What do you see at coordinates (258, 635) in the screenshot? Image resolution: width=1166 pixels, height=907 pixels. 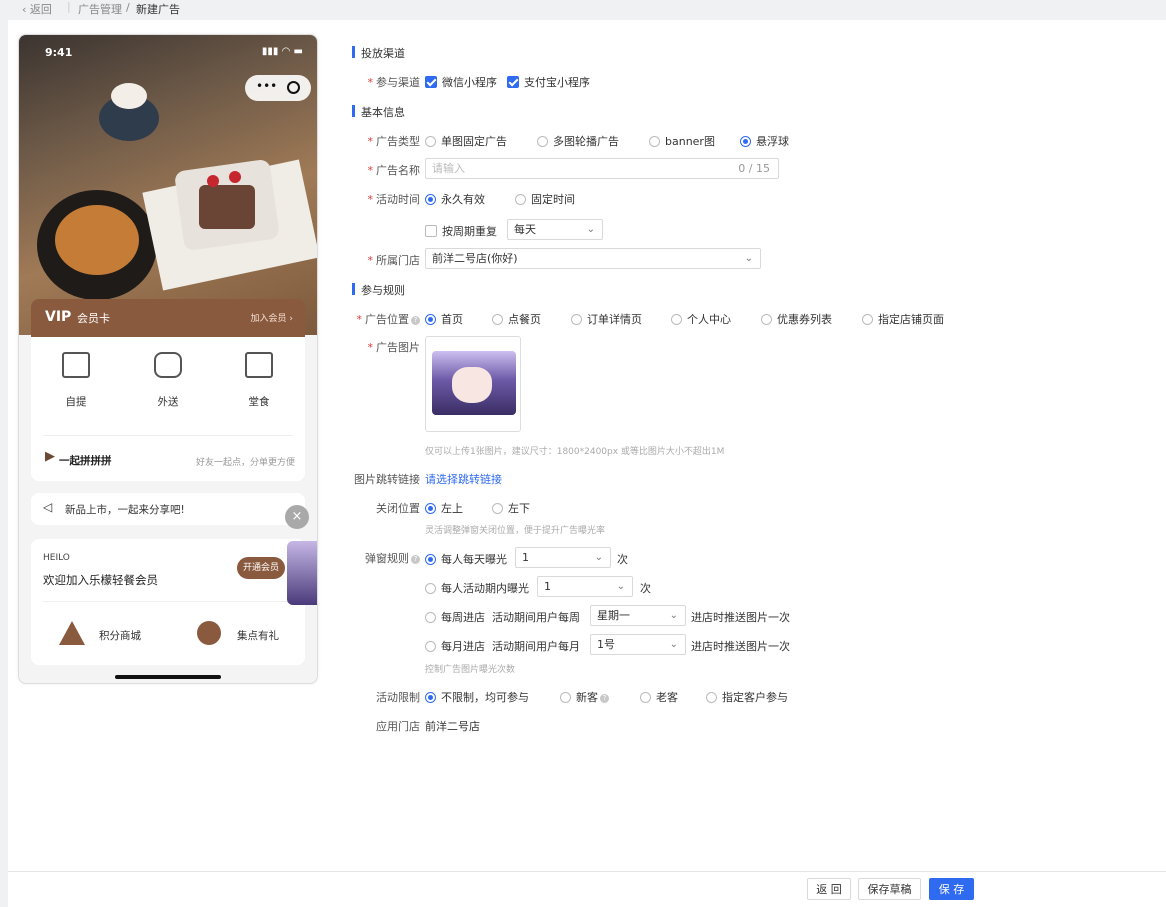 I see `stamps-gift-label: 集点有礼` at bounding box center [258, 635].